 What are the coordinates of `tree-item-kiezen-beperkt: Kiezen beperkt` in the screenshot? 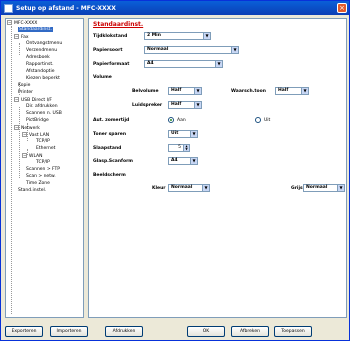 It's located at (43, 79).